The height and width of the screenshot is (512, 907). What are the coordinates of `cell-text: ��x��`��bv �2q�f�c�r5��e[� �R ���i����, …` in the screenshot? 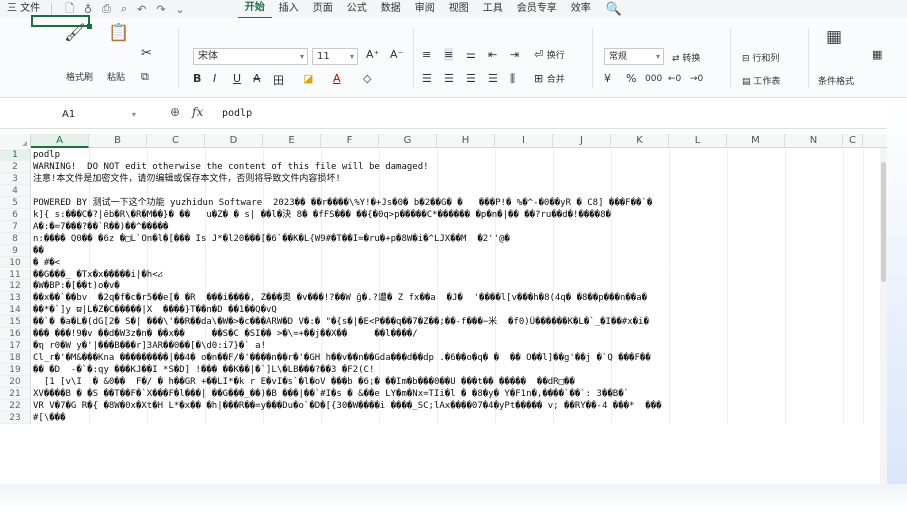 It's located at (456, 298).